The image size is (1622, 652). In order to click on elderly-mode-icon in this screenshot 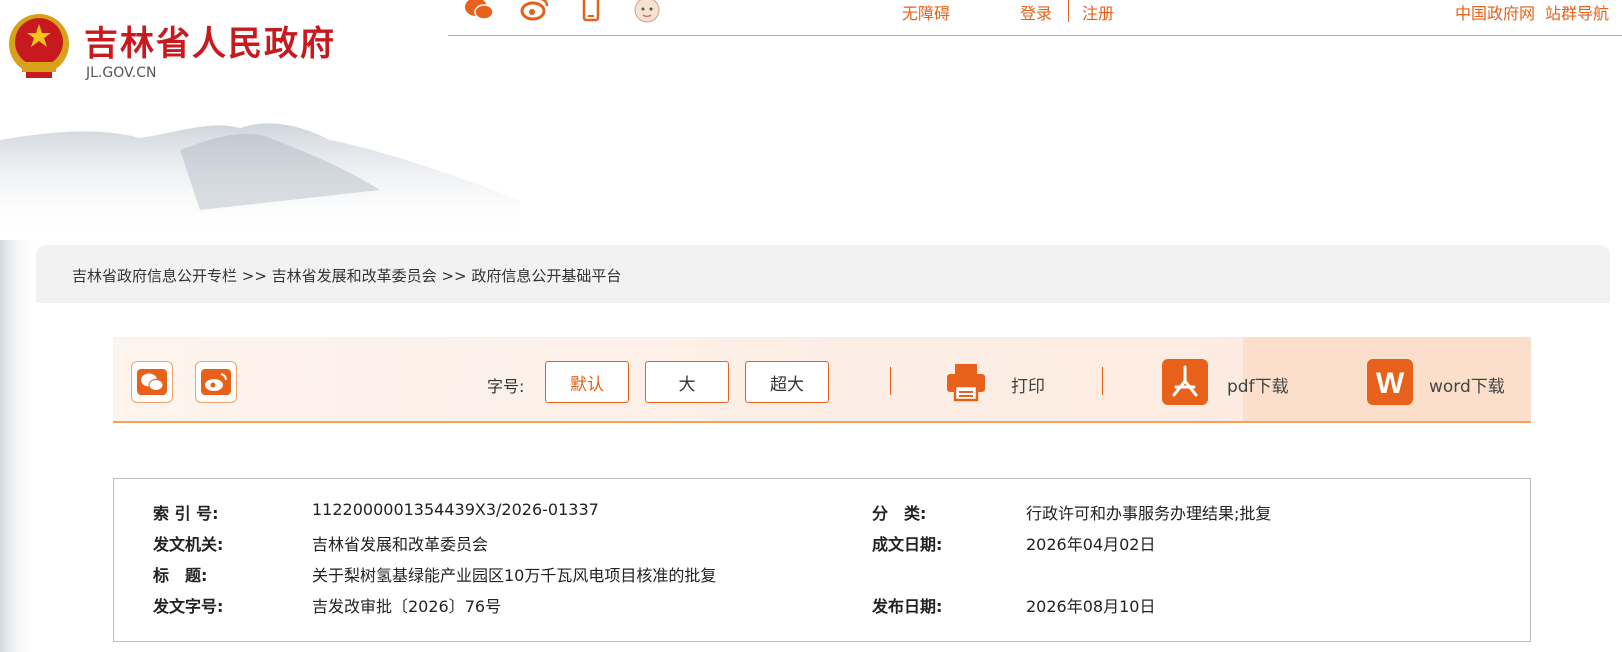, I will do `click(647, 12)`.